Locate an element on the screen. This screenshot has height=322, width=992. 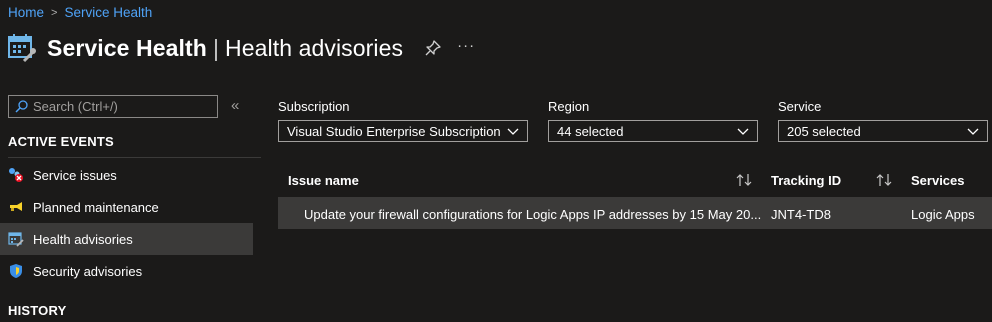
sidebar-search is located at coordinates (113, 106).